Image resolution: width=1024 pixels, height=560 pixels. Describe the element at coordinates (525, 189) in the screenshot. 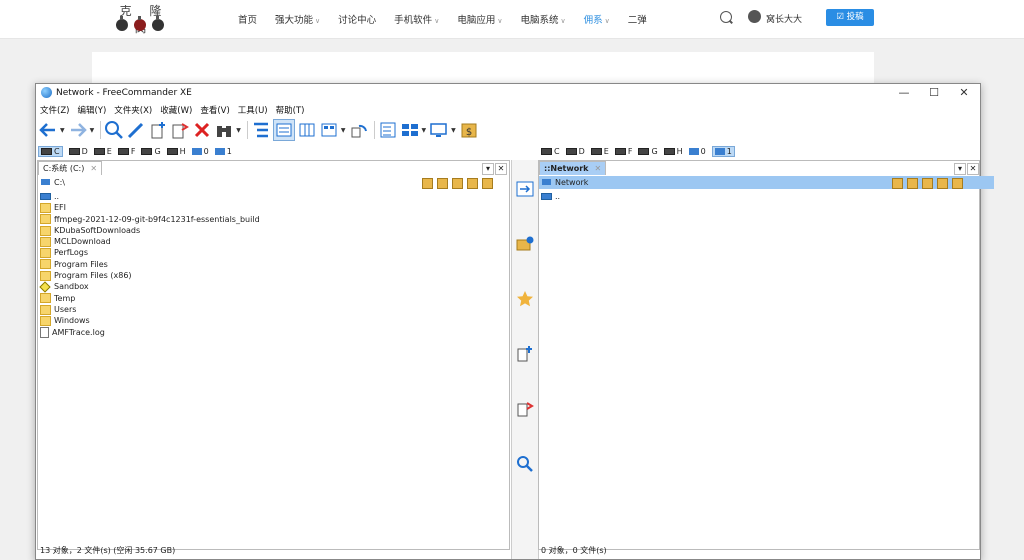

I see `swap-panes-icon` at that location.